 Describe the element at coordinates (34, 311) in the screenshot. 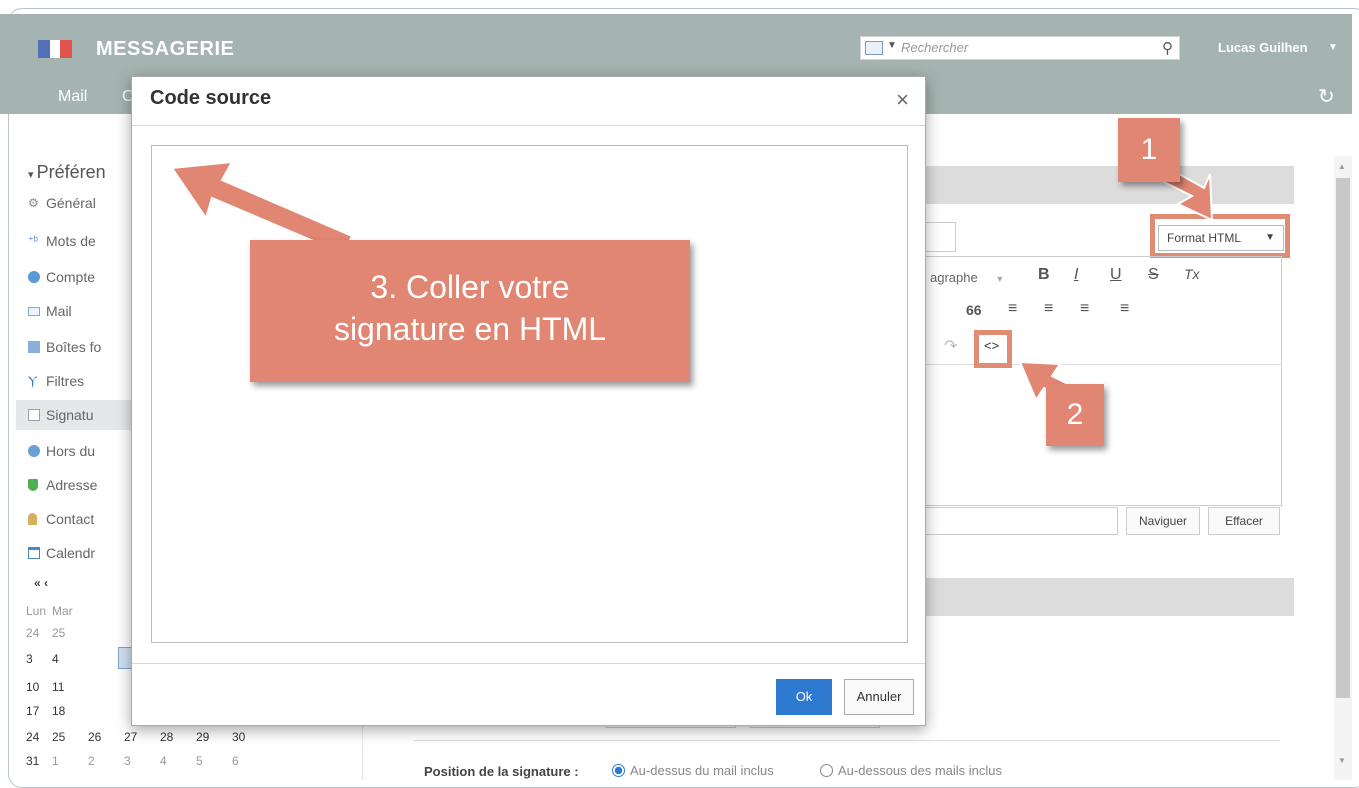

I see `mail-icon` at that location.